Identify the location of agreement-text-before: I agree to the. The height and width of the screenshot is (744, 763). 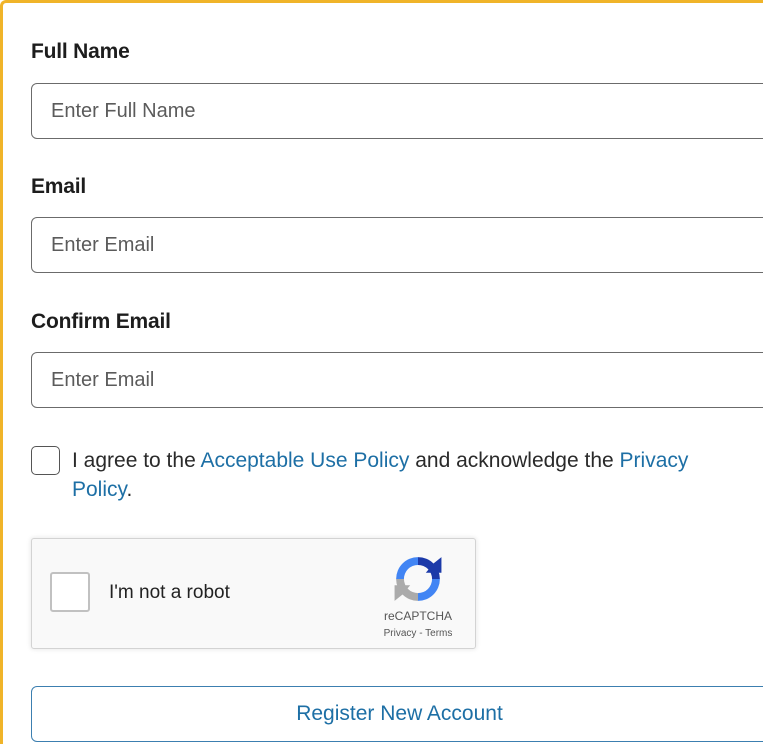
(136, 460).